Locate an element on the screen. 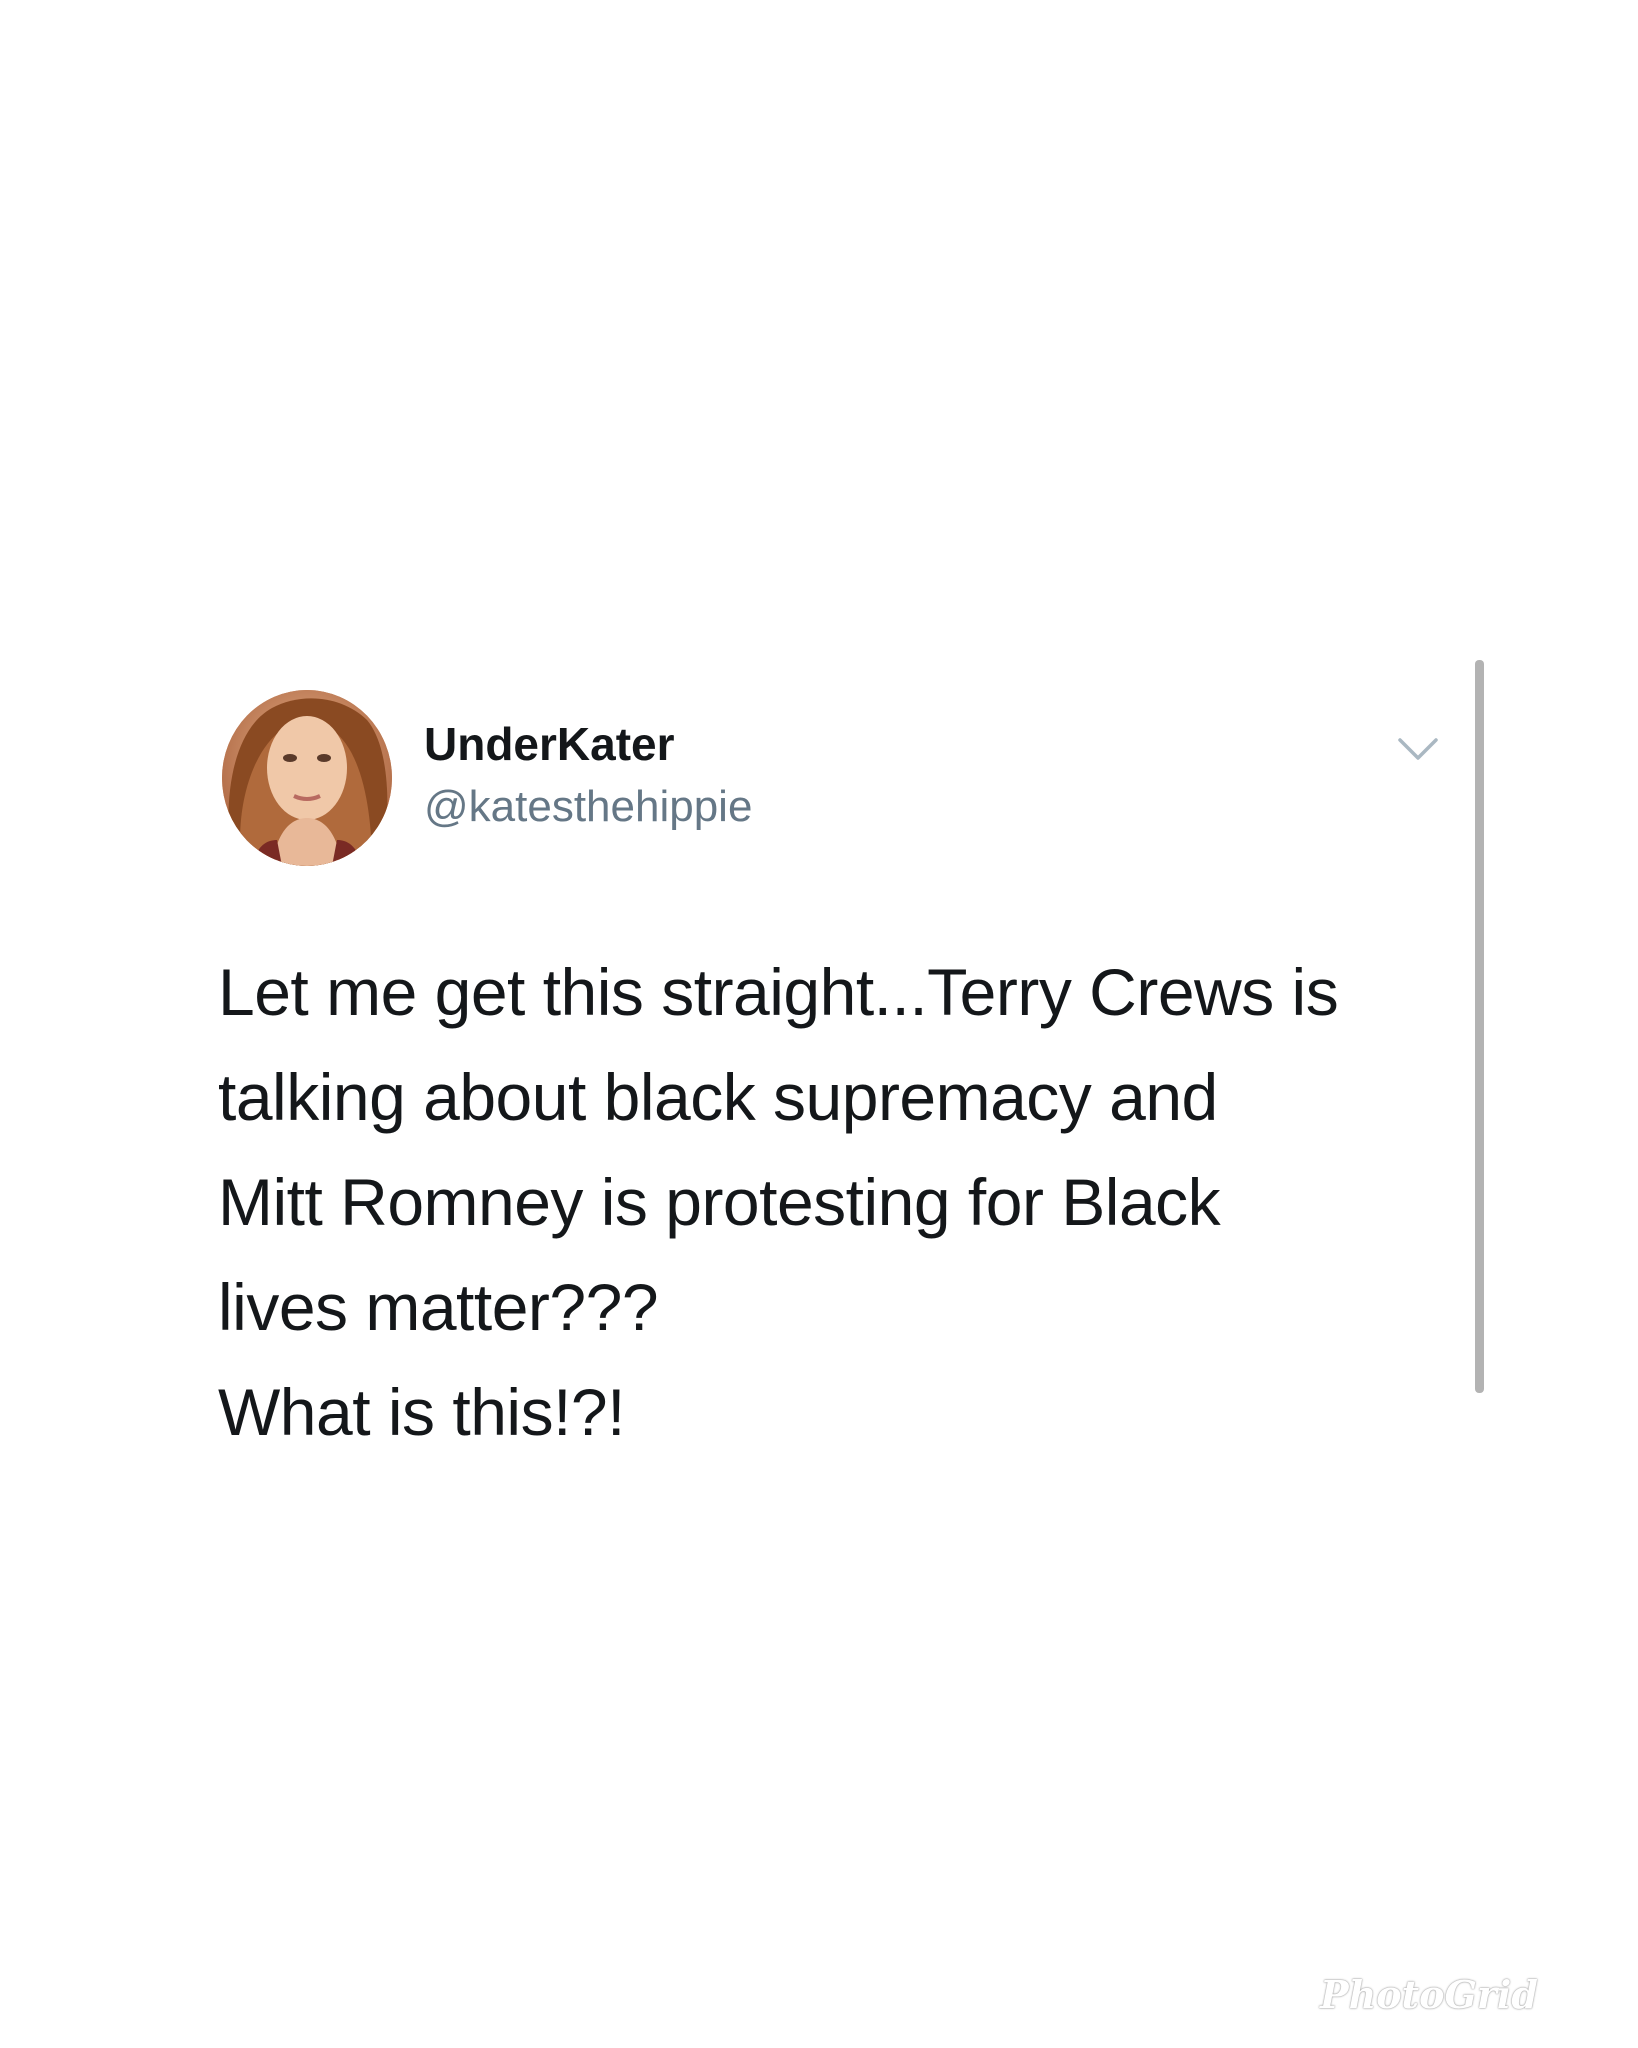 The height and width of the screenshot is (2048, 1638). tweet-text-line: What is this!?! is located at coordinates (421, 1412).